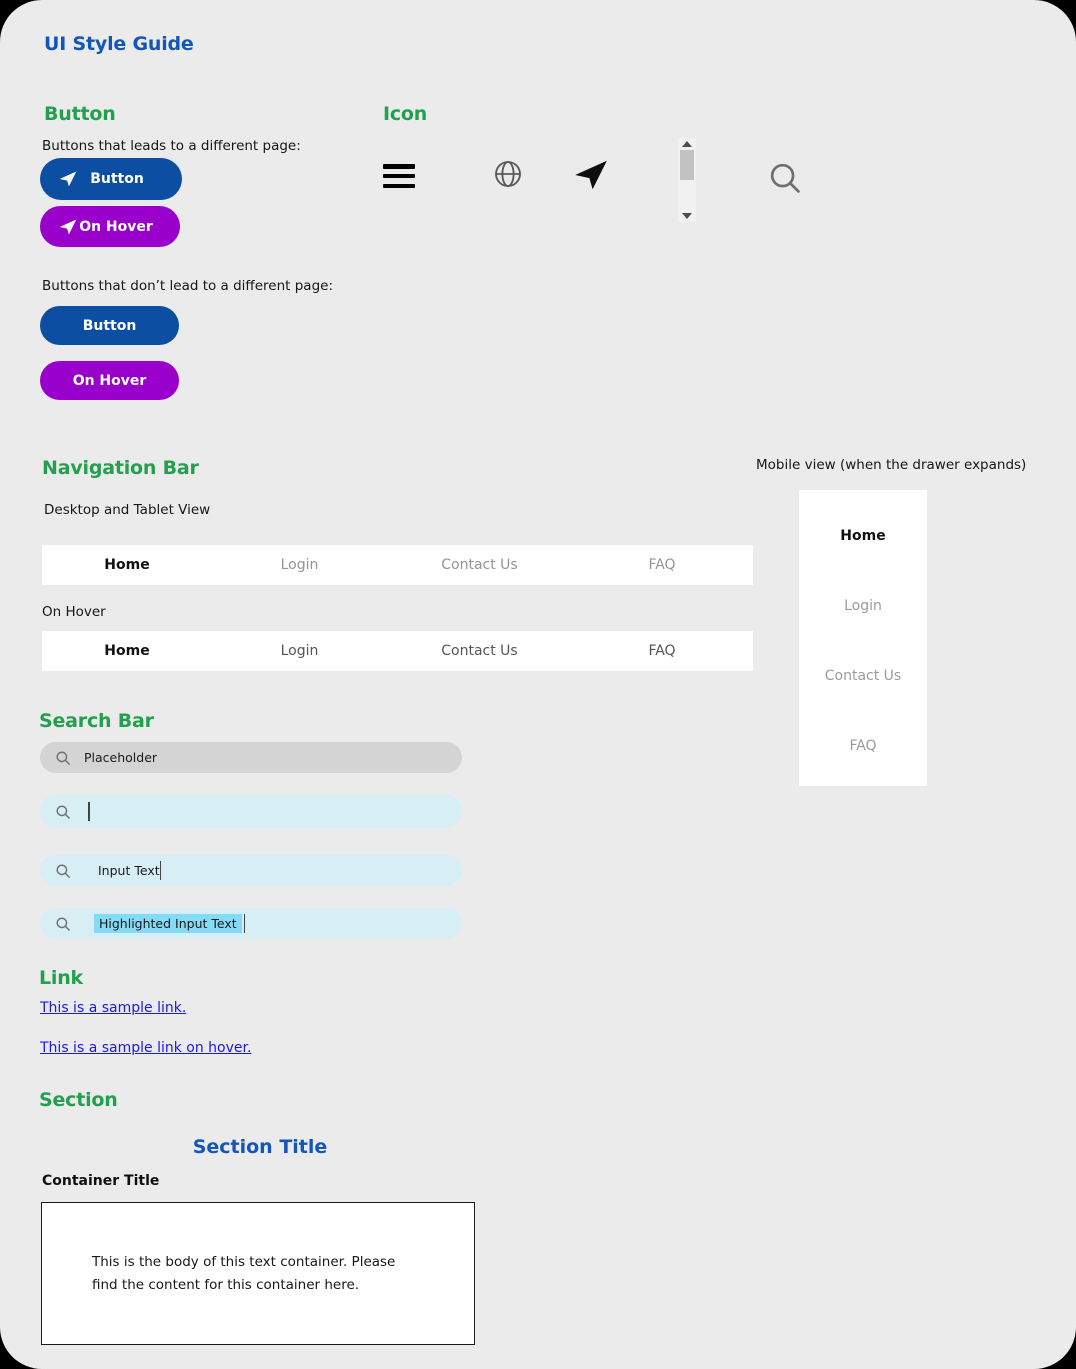 The width and height of the screenshot is (1076, 1369). I want to click on search-section-heading: Search Bar, so click(96, 721).